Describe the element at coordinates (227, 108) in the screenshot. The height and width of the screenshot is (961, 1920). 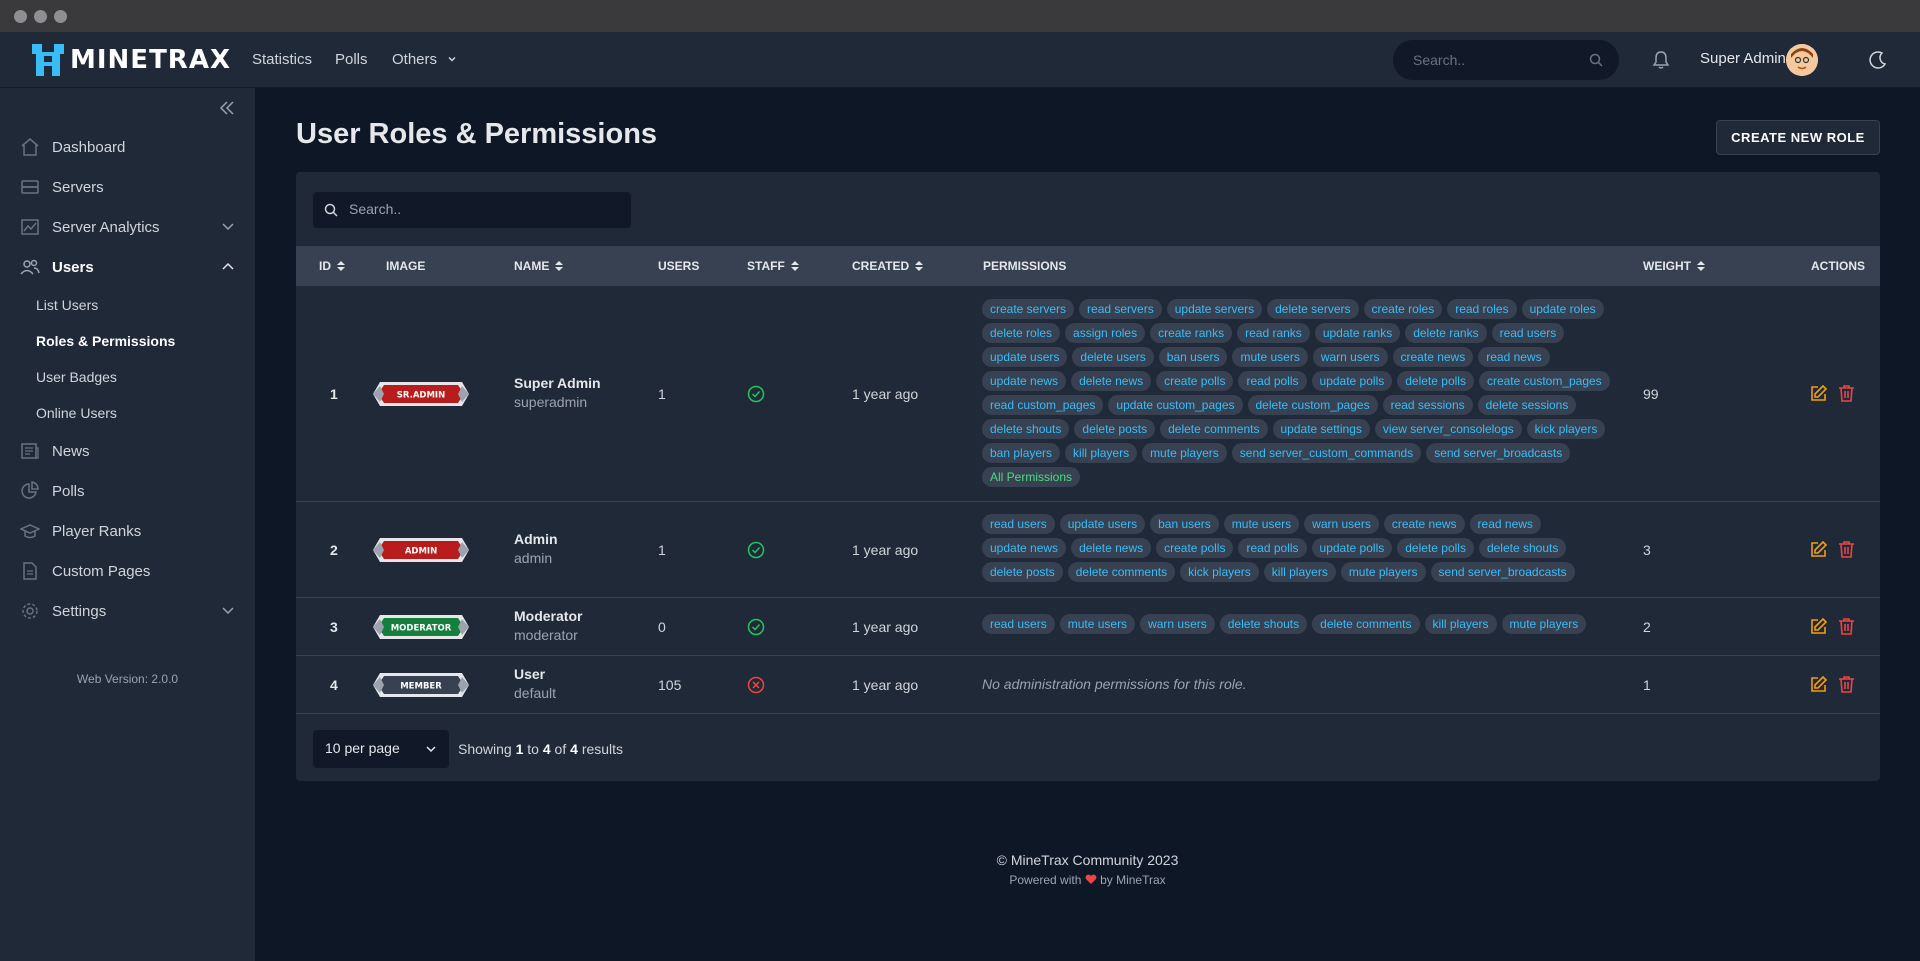
I see `collapse-sidebar-icon` at that location.